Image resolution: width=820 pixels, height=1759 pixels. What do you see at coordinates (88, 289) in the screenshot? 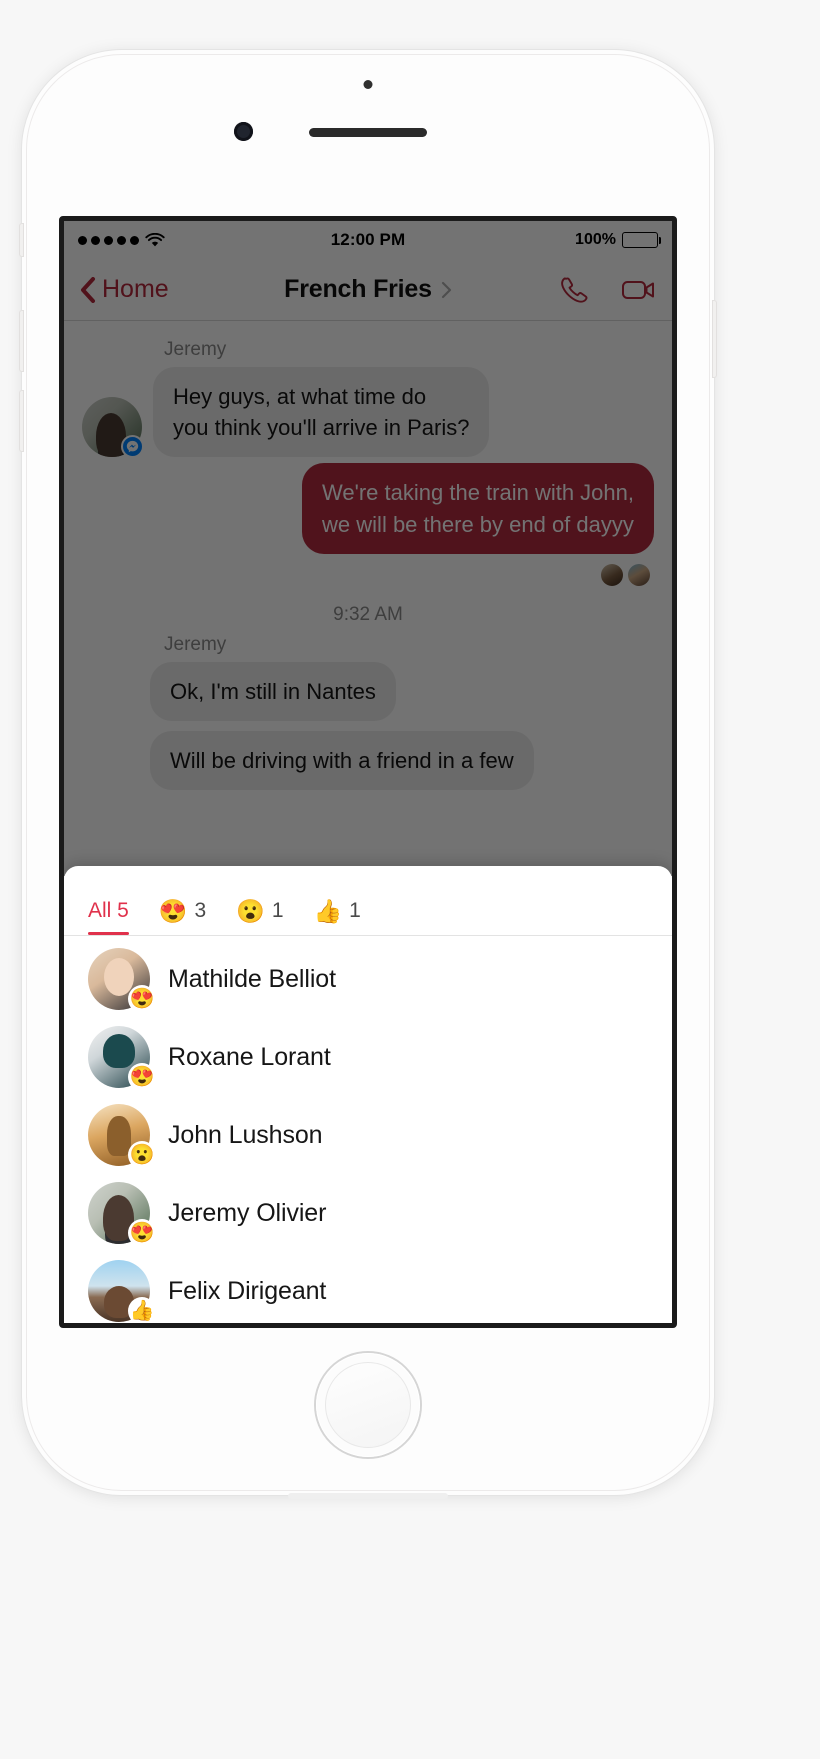
I see `chevron-left-icon` at bounding box center [88, 289].